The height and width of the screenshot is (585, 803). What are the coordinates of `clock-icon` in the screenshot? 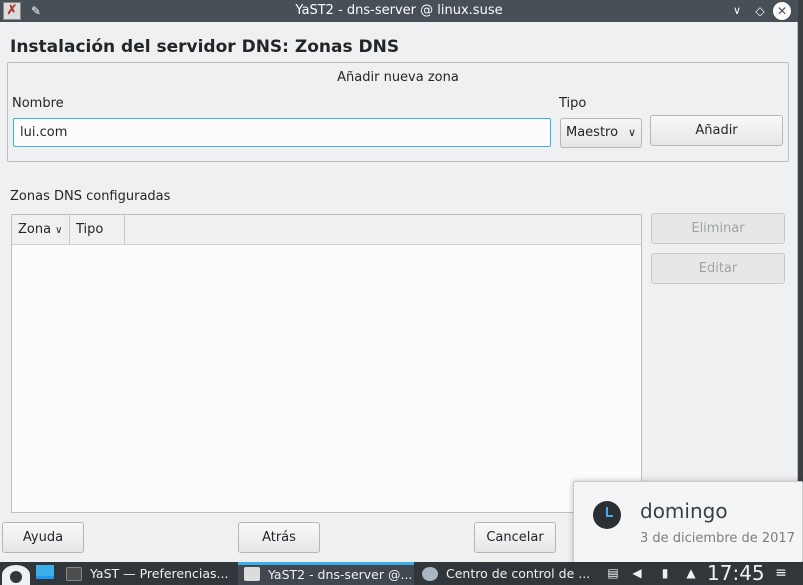 It's located at (607, 515).